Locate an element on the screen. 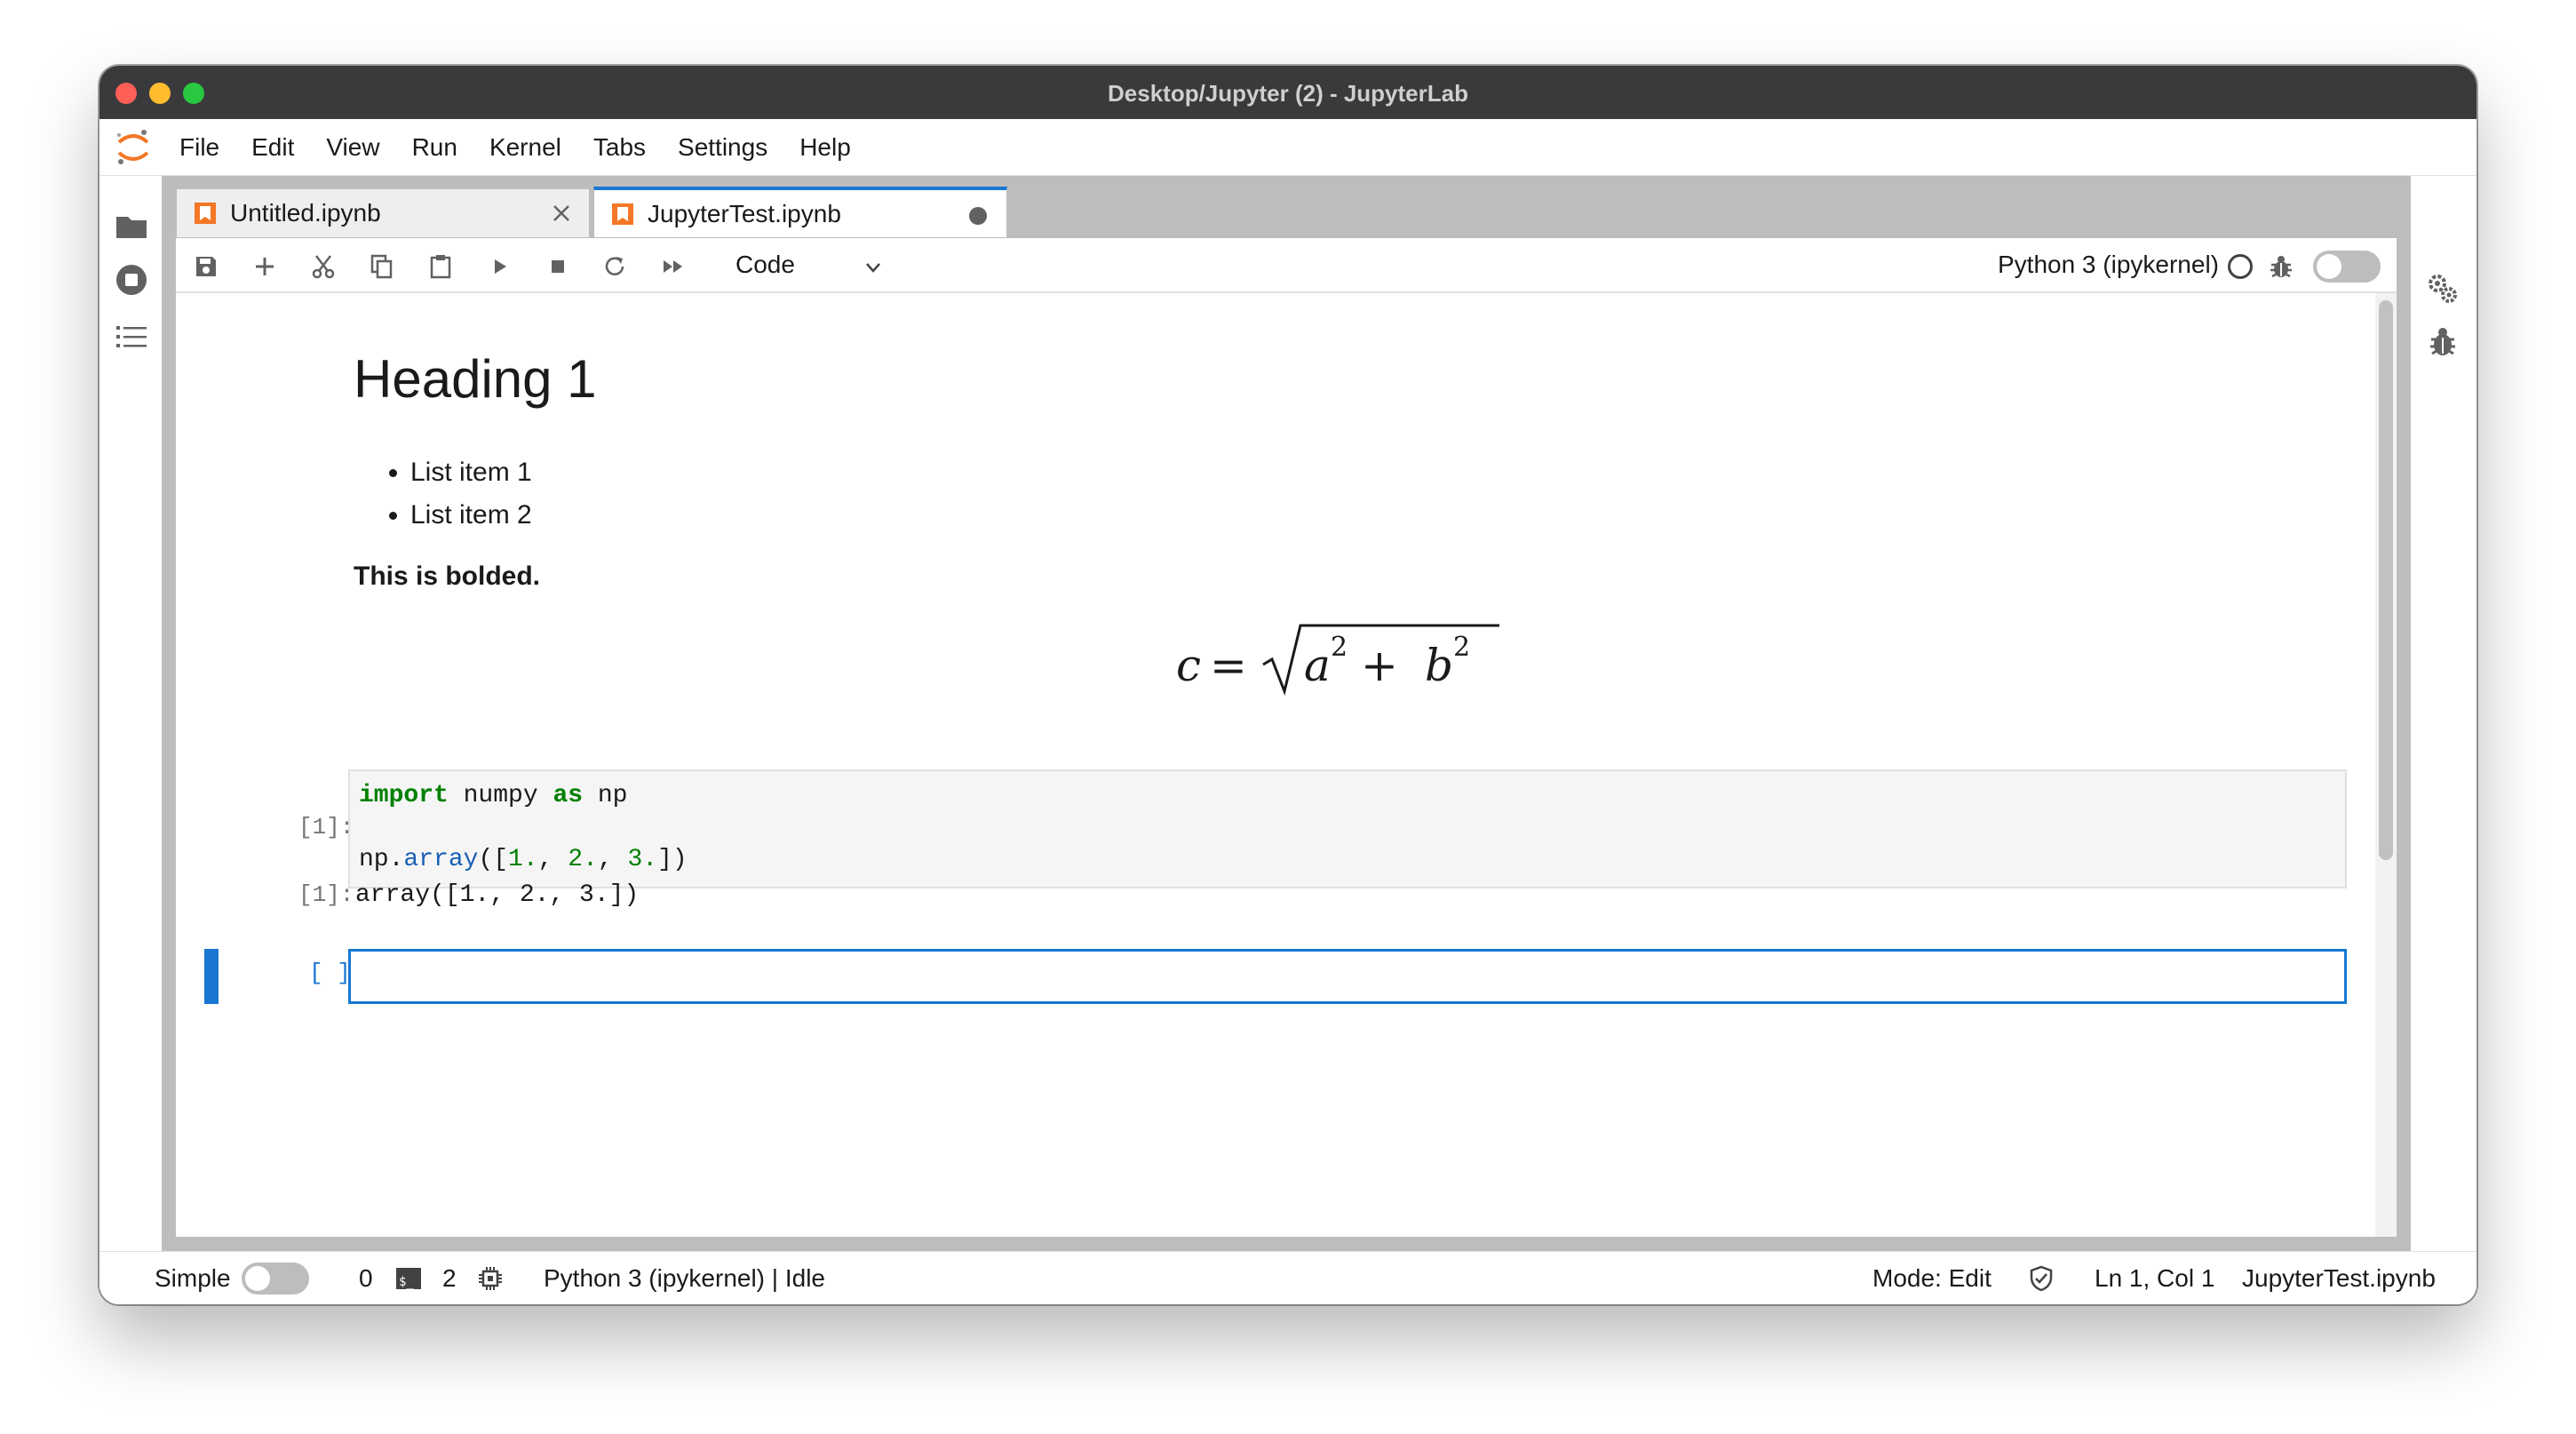  code-line: np.array([1., 2., 3.]) is located at coordinates (523, 859).